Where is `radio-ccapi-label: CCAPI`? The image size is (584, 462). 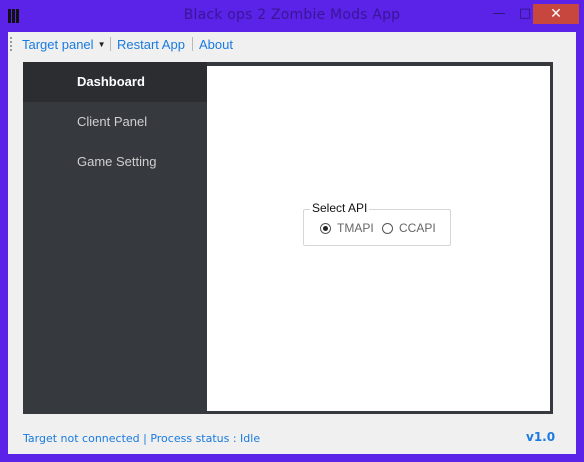
radio-ccapi-label: CCAPI is located at coordinates (417, 228).